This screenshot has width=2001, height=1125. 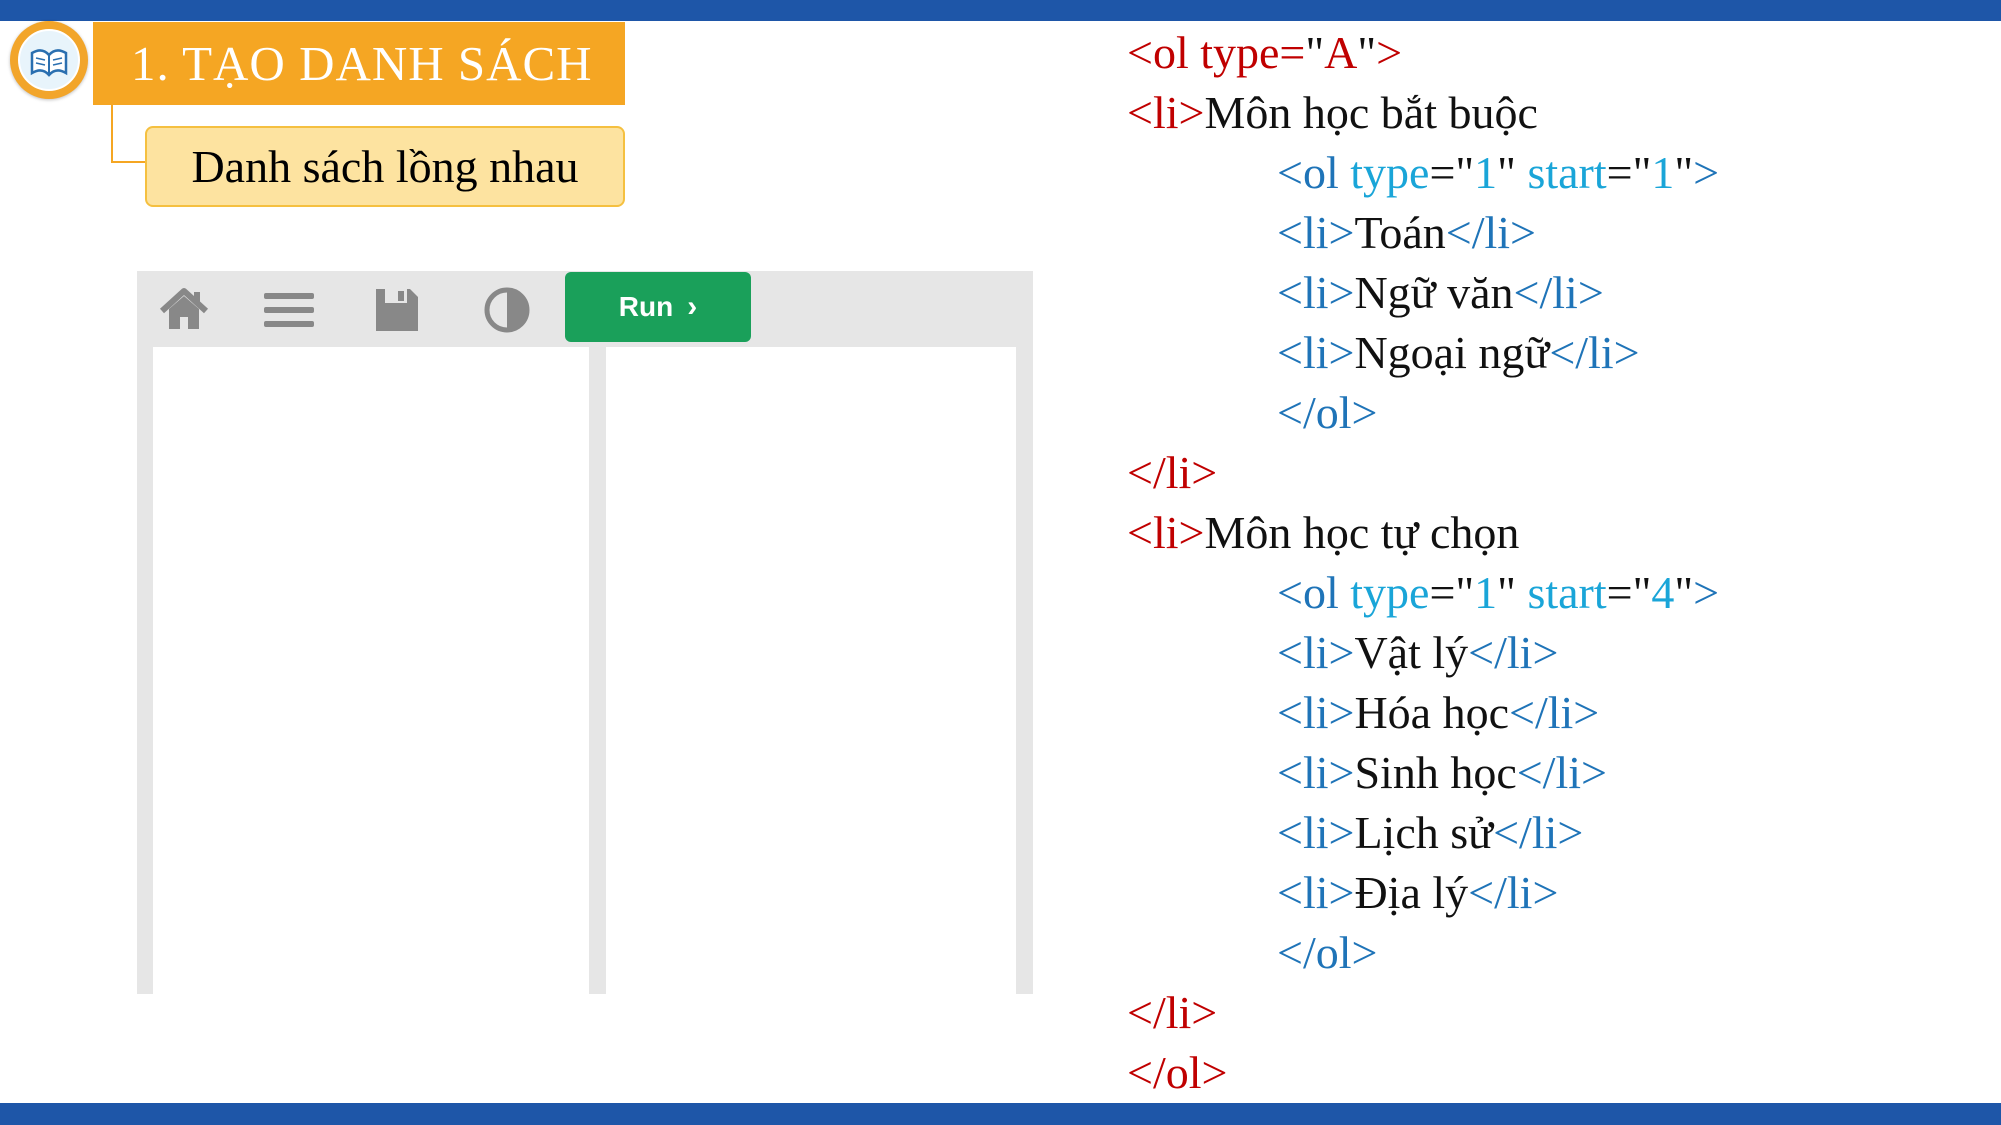 What do you see at coordinates (1498, 172) in the screenshot?
I see `code-line: <ol type="1" start="1">` at bounding box center [1498, 172].